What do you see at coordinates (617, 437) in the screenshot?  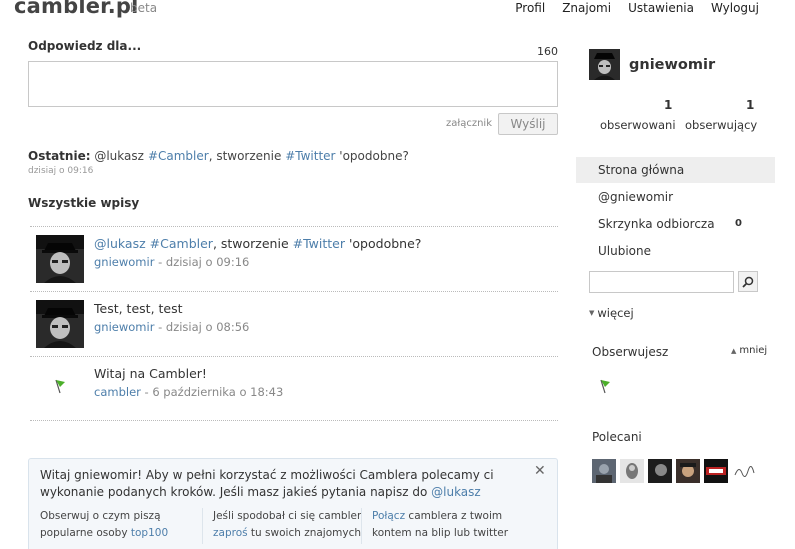 I see `recommended-title: Polecani` at bounding box center [617, 437].